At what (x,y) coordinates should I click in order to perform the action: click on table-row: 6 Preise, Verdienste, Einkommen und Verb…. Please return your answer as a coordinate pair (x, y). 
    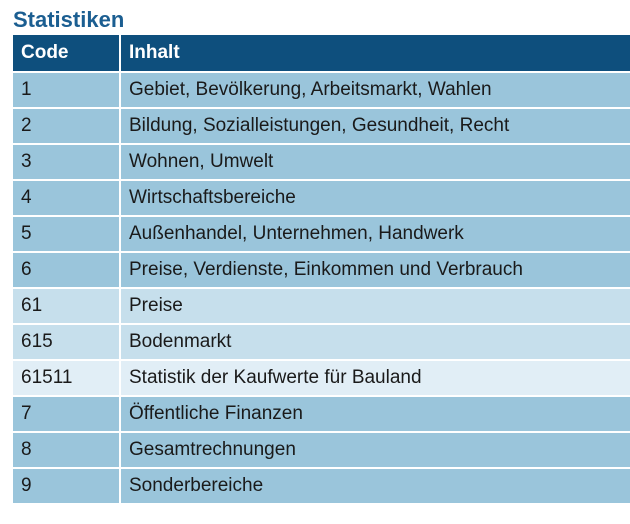
    Looking at the image, I should click on (321, 271).